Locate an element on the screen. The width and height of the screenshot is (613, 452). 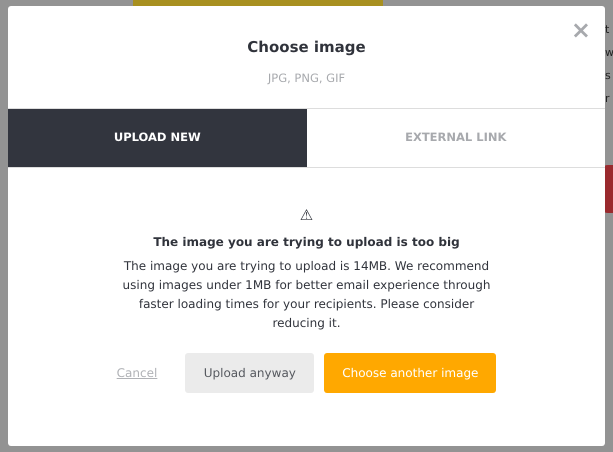
tab: UPLOAD NEW is located at coordinates (157, 137).